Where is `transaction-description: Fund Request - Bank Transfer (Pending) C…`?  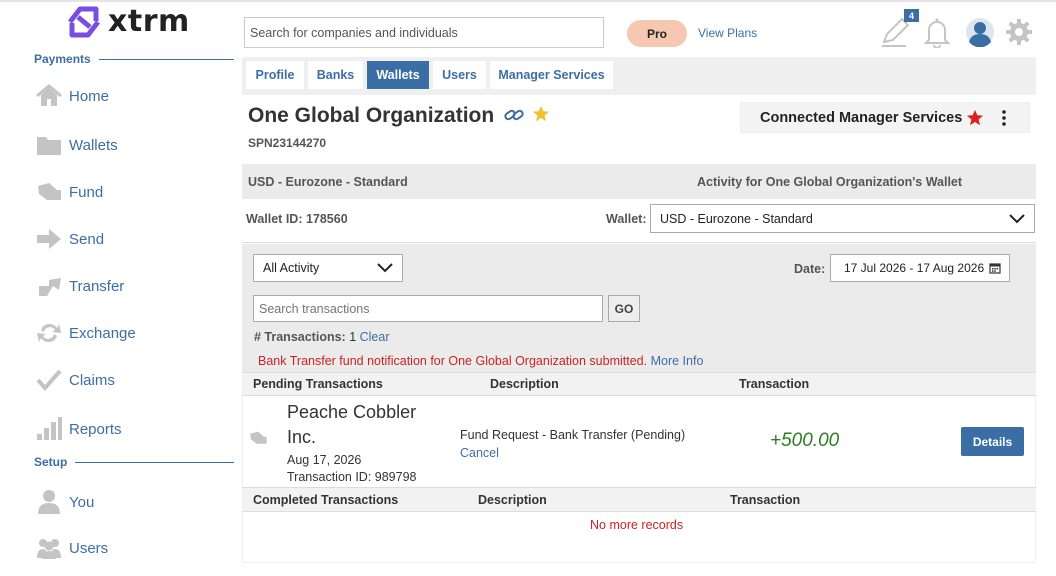 transaction-description: Fund Request - Bank Transfer (Pending) C… is located at coordinates (572, 444).